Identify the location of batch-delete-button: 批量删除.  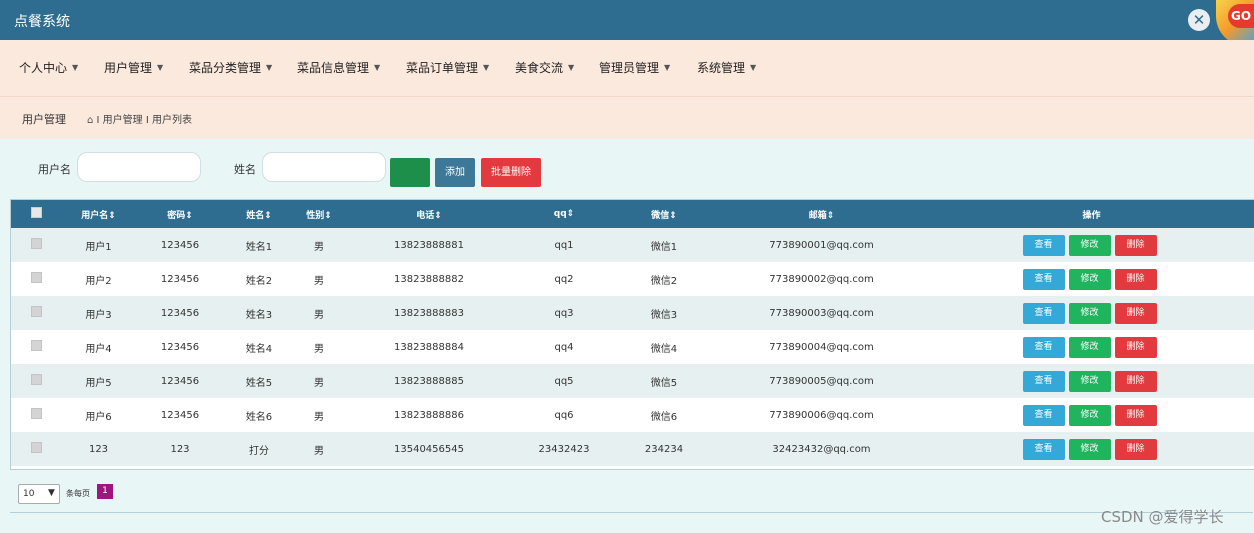
(511, 172).